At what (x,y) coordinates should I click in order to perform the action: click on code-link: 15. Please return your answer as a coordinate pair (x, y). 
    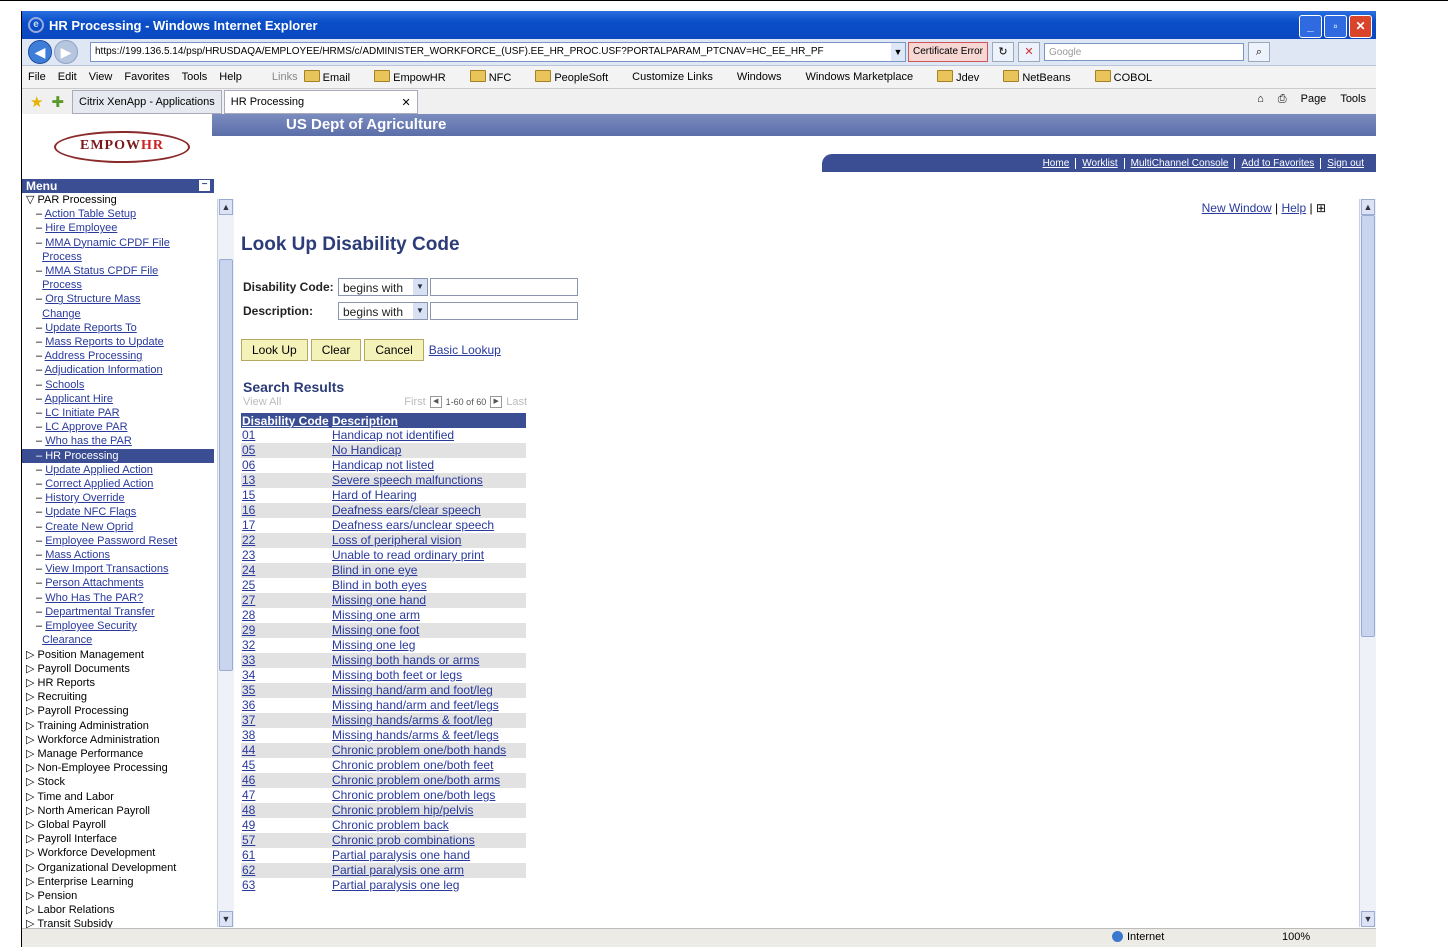
    Looking at the image, I should click on (248, 495).